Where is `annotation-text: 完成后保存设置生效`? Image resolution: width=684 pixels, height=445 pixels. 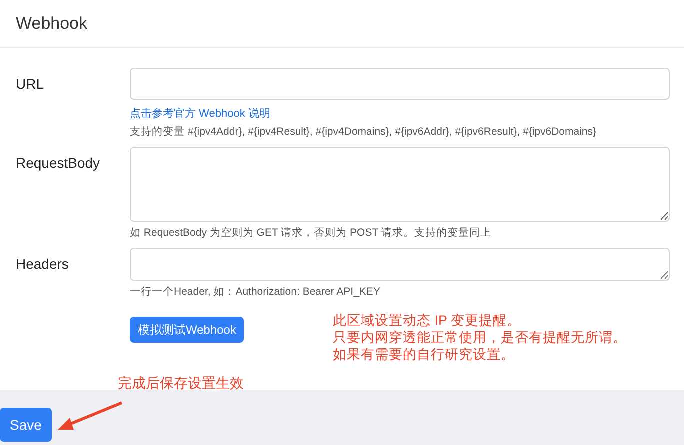
annotation-text: 完成后保存设置生效 is located at coordinates (181, 384).